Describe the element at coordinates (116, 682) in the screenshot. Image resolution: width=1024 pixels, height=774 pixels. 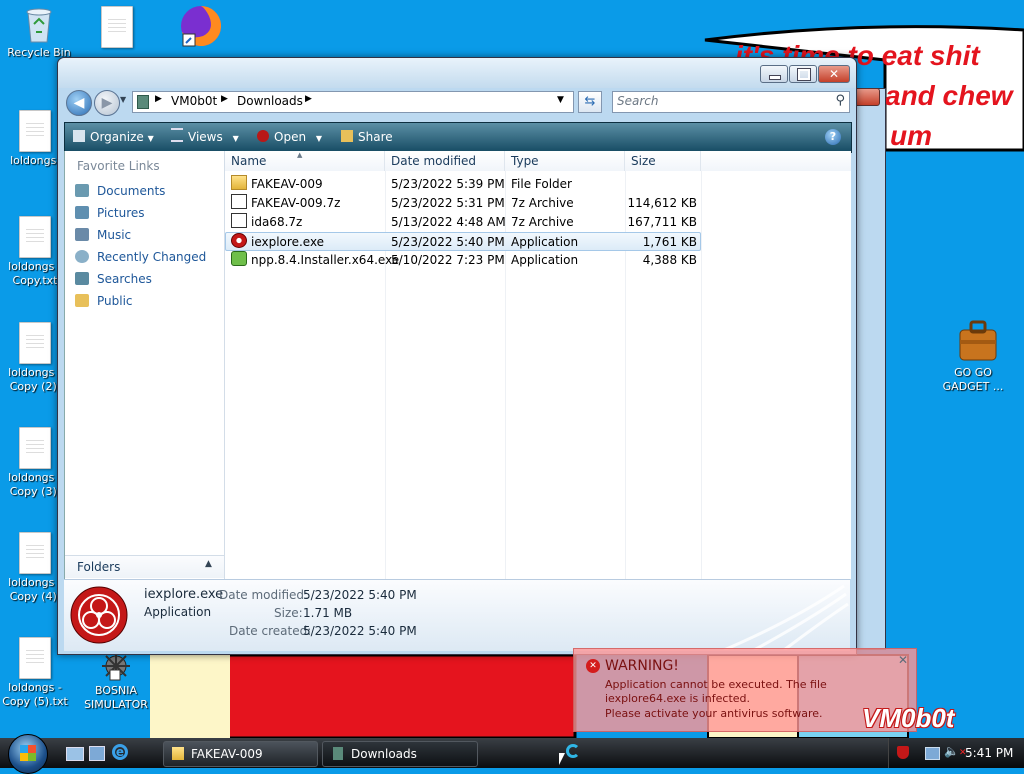
I see `desktop-icon-bosnia-simulator: BOSNIA SIMULATOR` at that location.